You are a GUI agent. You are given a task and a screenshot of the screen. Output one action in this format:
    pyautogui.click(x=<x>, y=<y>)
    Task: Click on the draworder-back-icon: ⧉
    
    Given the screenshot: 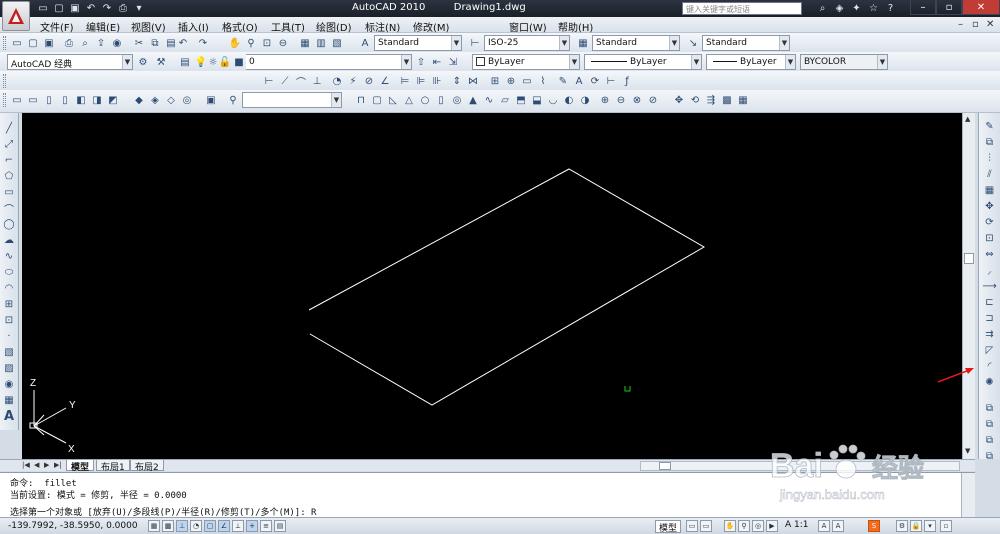 What is the action you would take?
    pyautogui.click(x=989, y=424)
    